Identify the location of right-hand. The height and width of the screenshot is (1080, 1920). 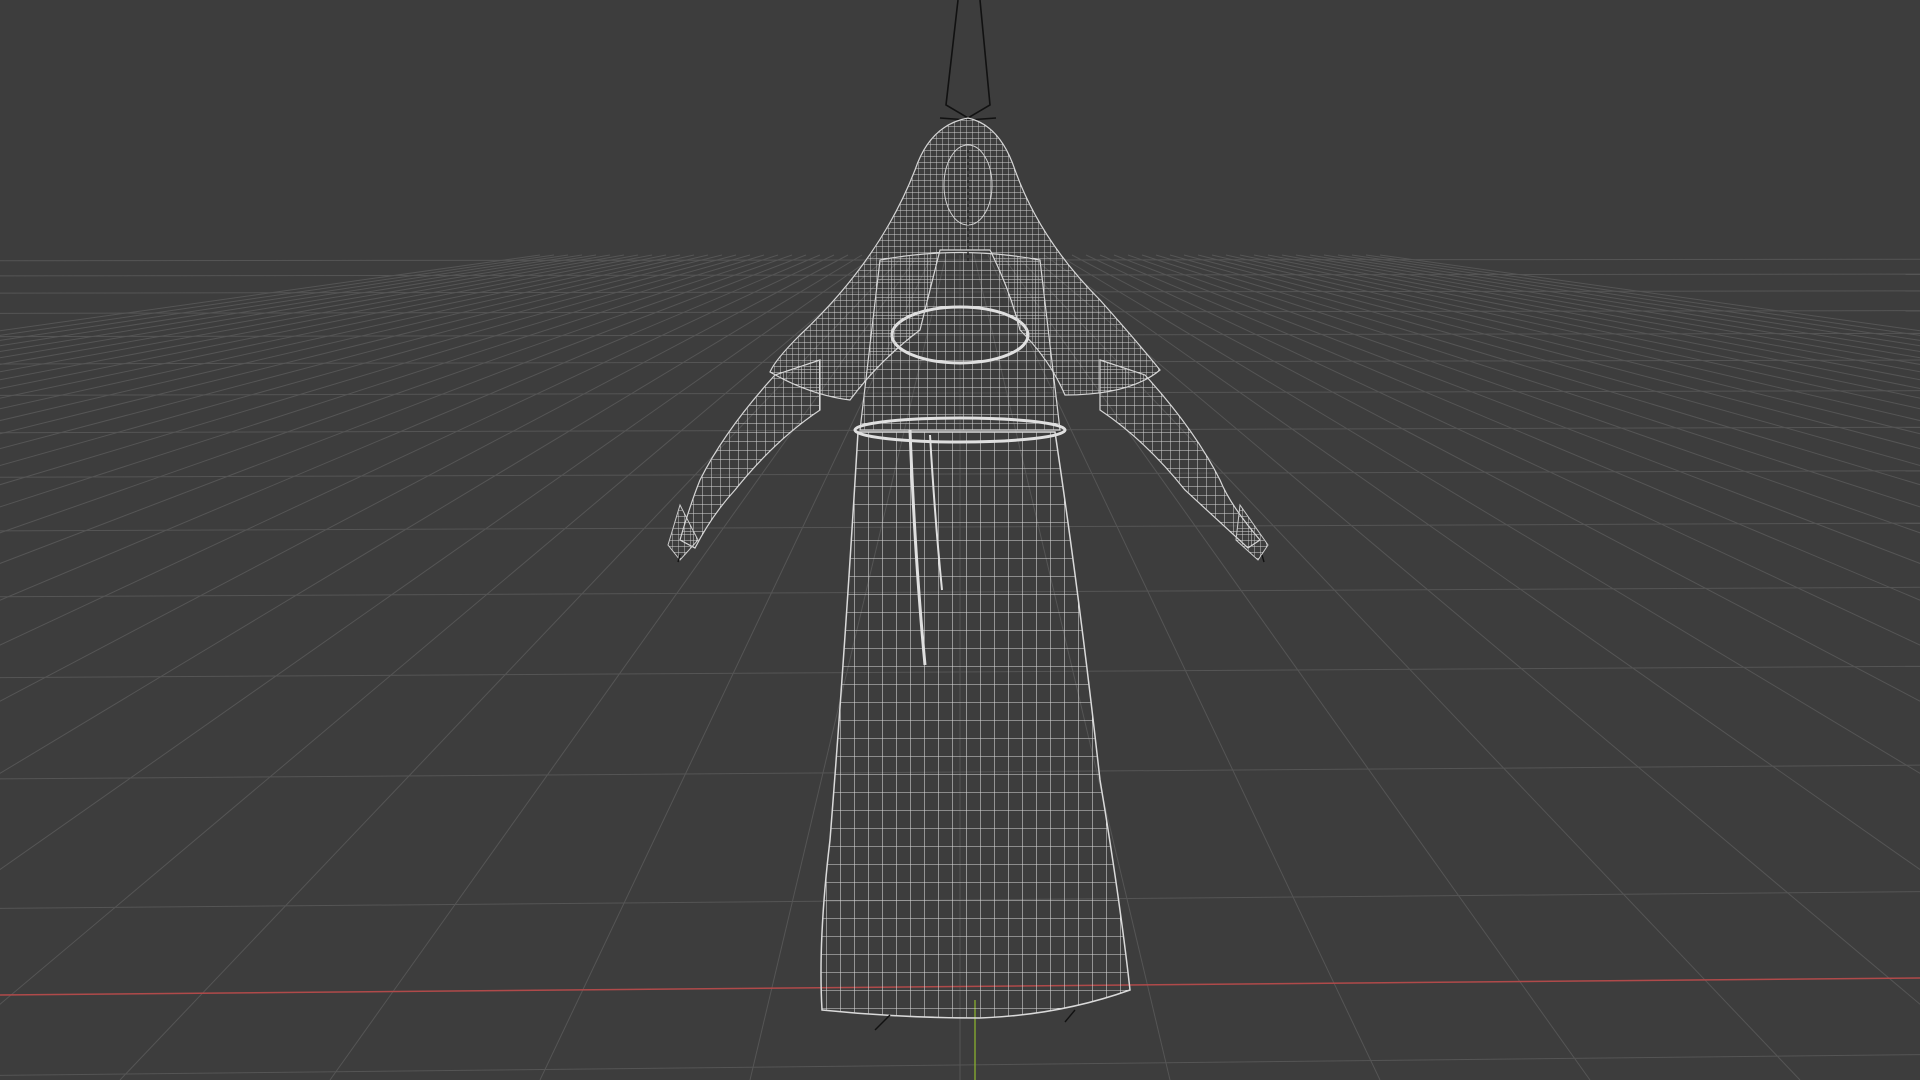
(1252, 532).